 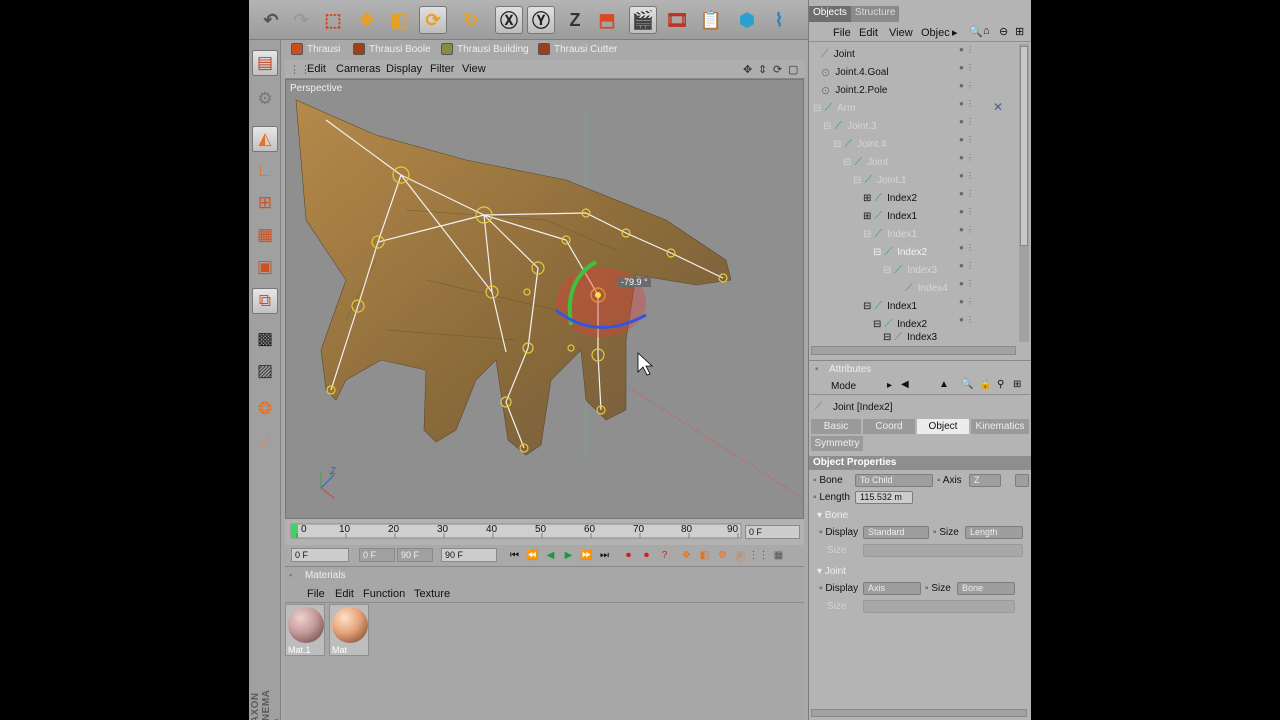 What do you see at coordinates (550, 555) in the screenshot?
I see `play-backward-icon: ◀` at bounding box center [550, 555].